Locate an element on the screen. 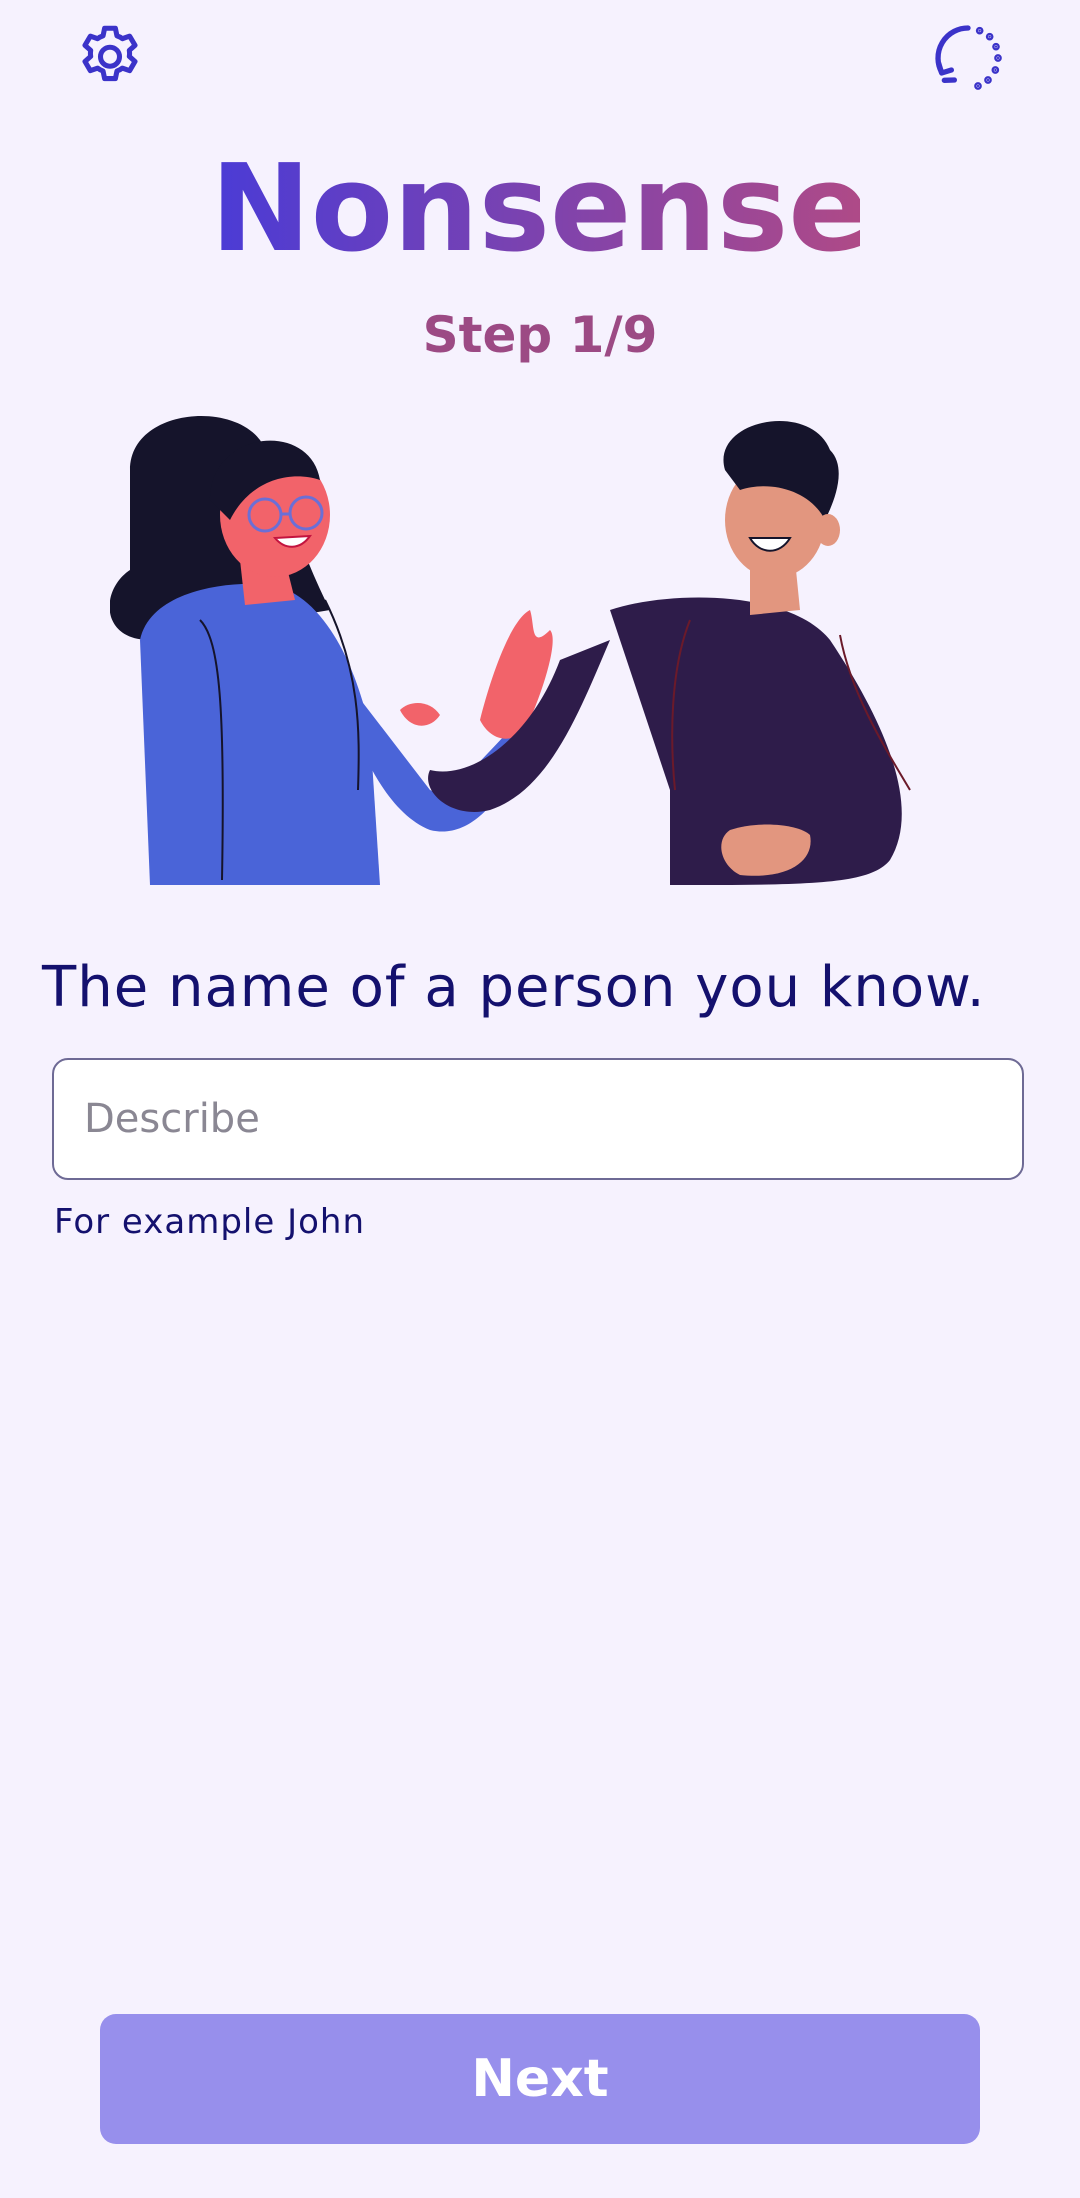 The width and height of the screenshot is (1080, 2198). input-hint: For example John is located at coordinates (210, 1222).